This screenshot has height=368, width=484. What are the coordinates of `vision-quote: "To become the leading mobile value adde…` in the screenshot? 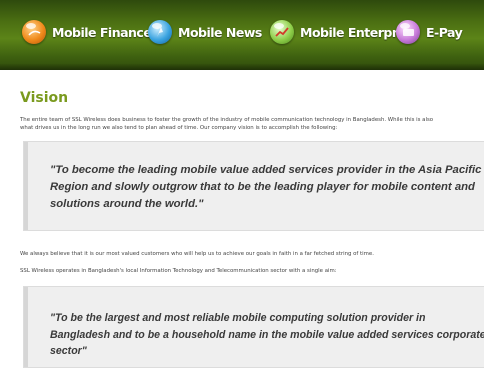 It's located at (267, 187).